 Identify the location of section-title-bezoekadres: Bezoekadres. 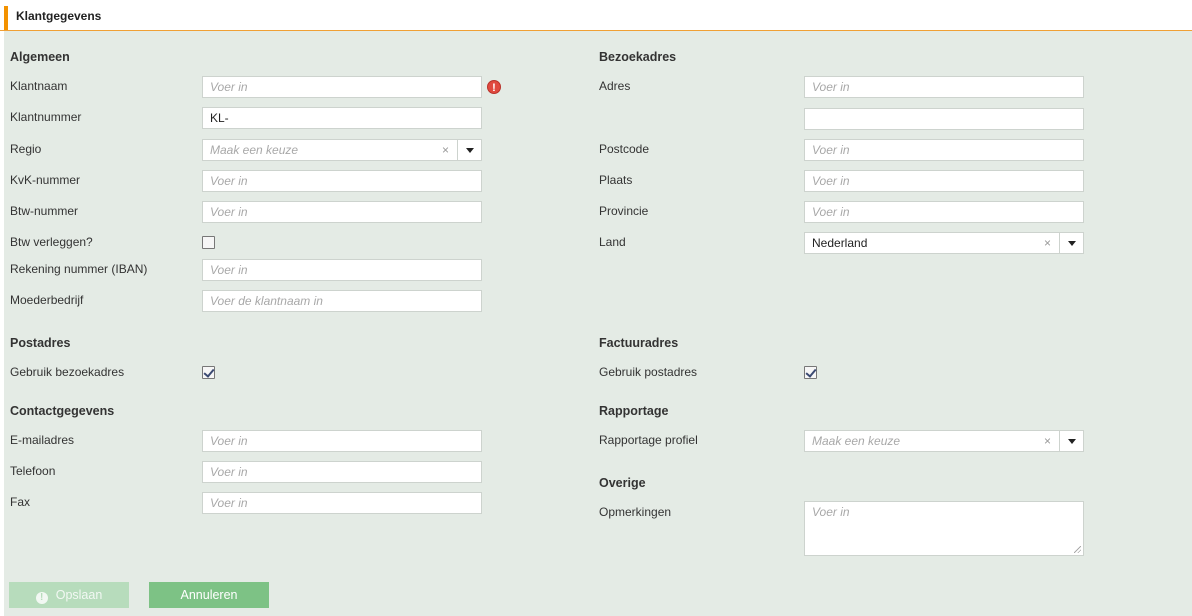
(638, 57).